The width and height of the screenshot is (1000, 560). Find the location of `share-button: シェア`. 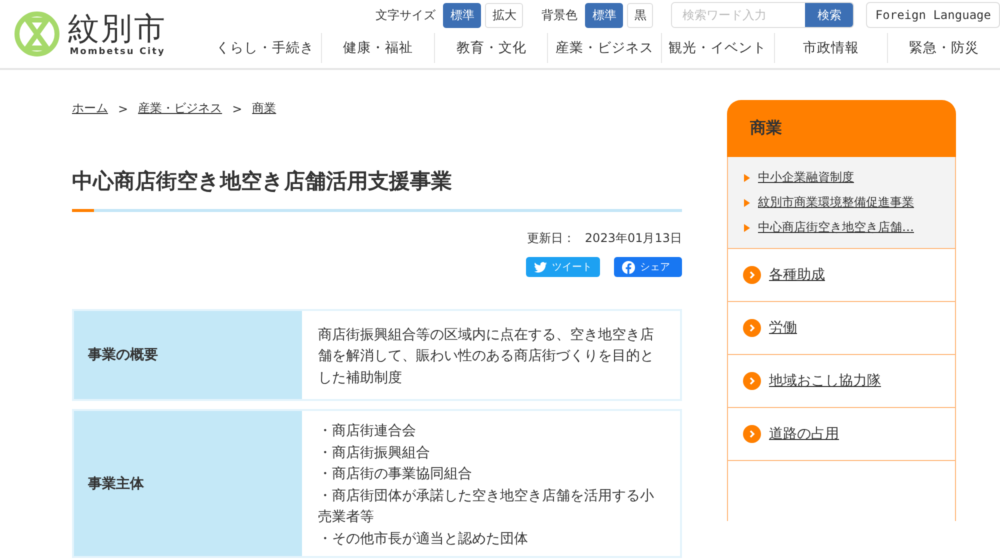

share-button: シェア is located at coordinates (648, 267).